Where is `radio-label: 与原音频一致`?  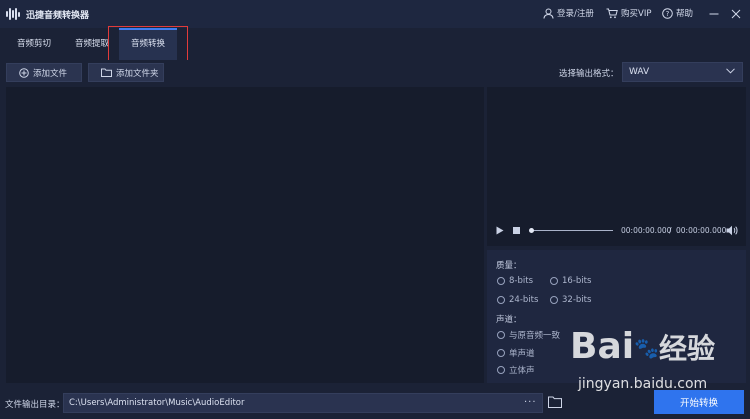 radio-label: 与原音频一致 is located at coordinates (535, 336).